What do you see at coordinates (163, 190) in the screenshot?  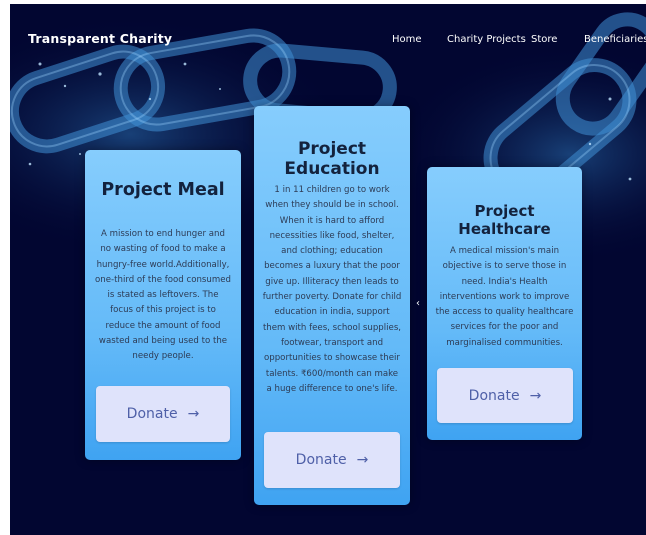 I see `project-meal-title: Project Meal` at bounding box center [163, 190].